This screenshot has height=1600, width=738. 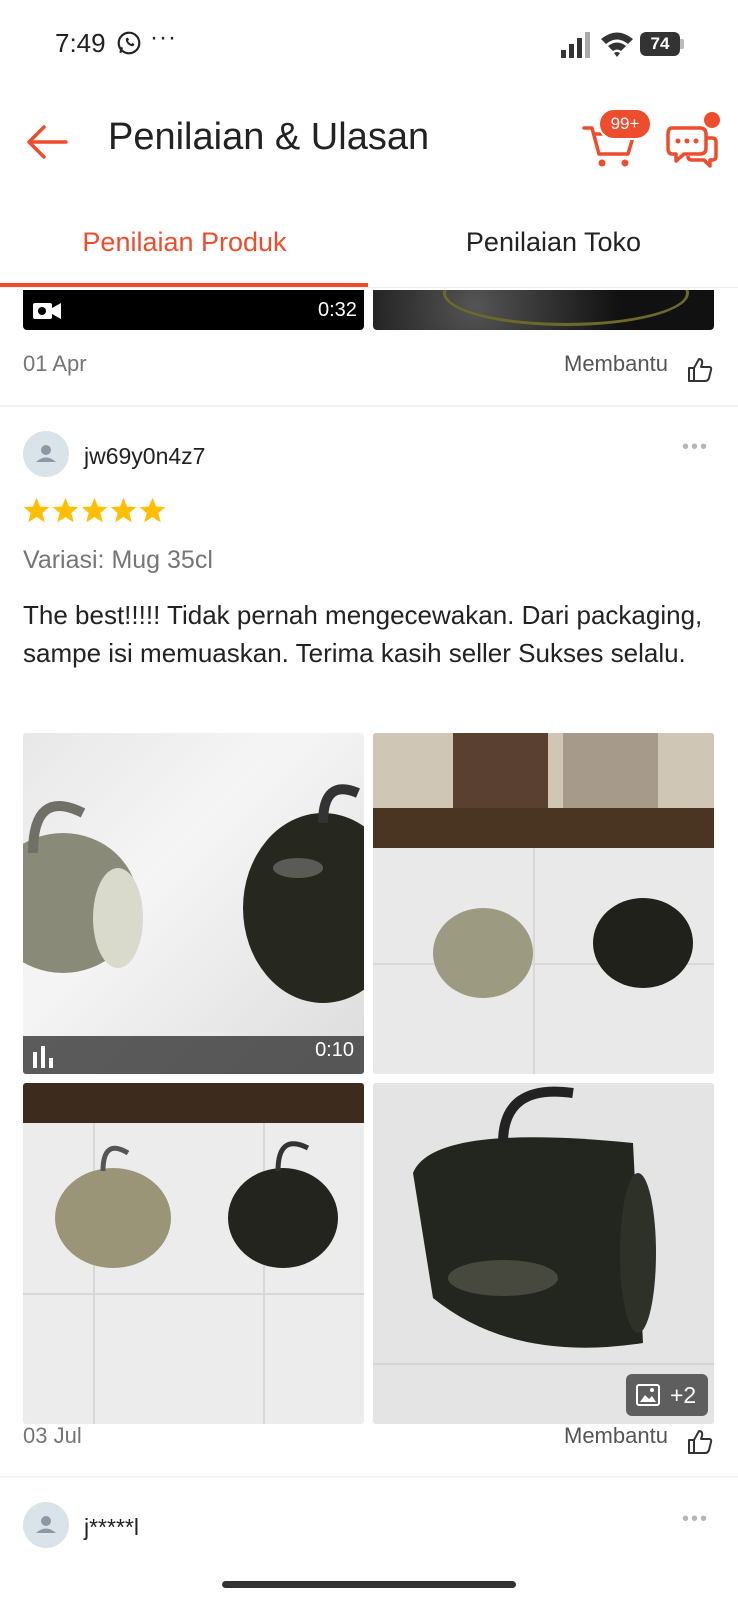 I want to click on wifi-icon, so click(x=617, y=44).